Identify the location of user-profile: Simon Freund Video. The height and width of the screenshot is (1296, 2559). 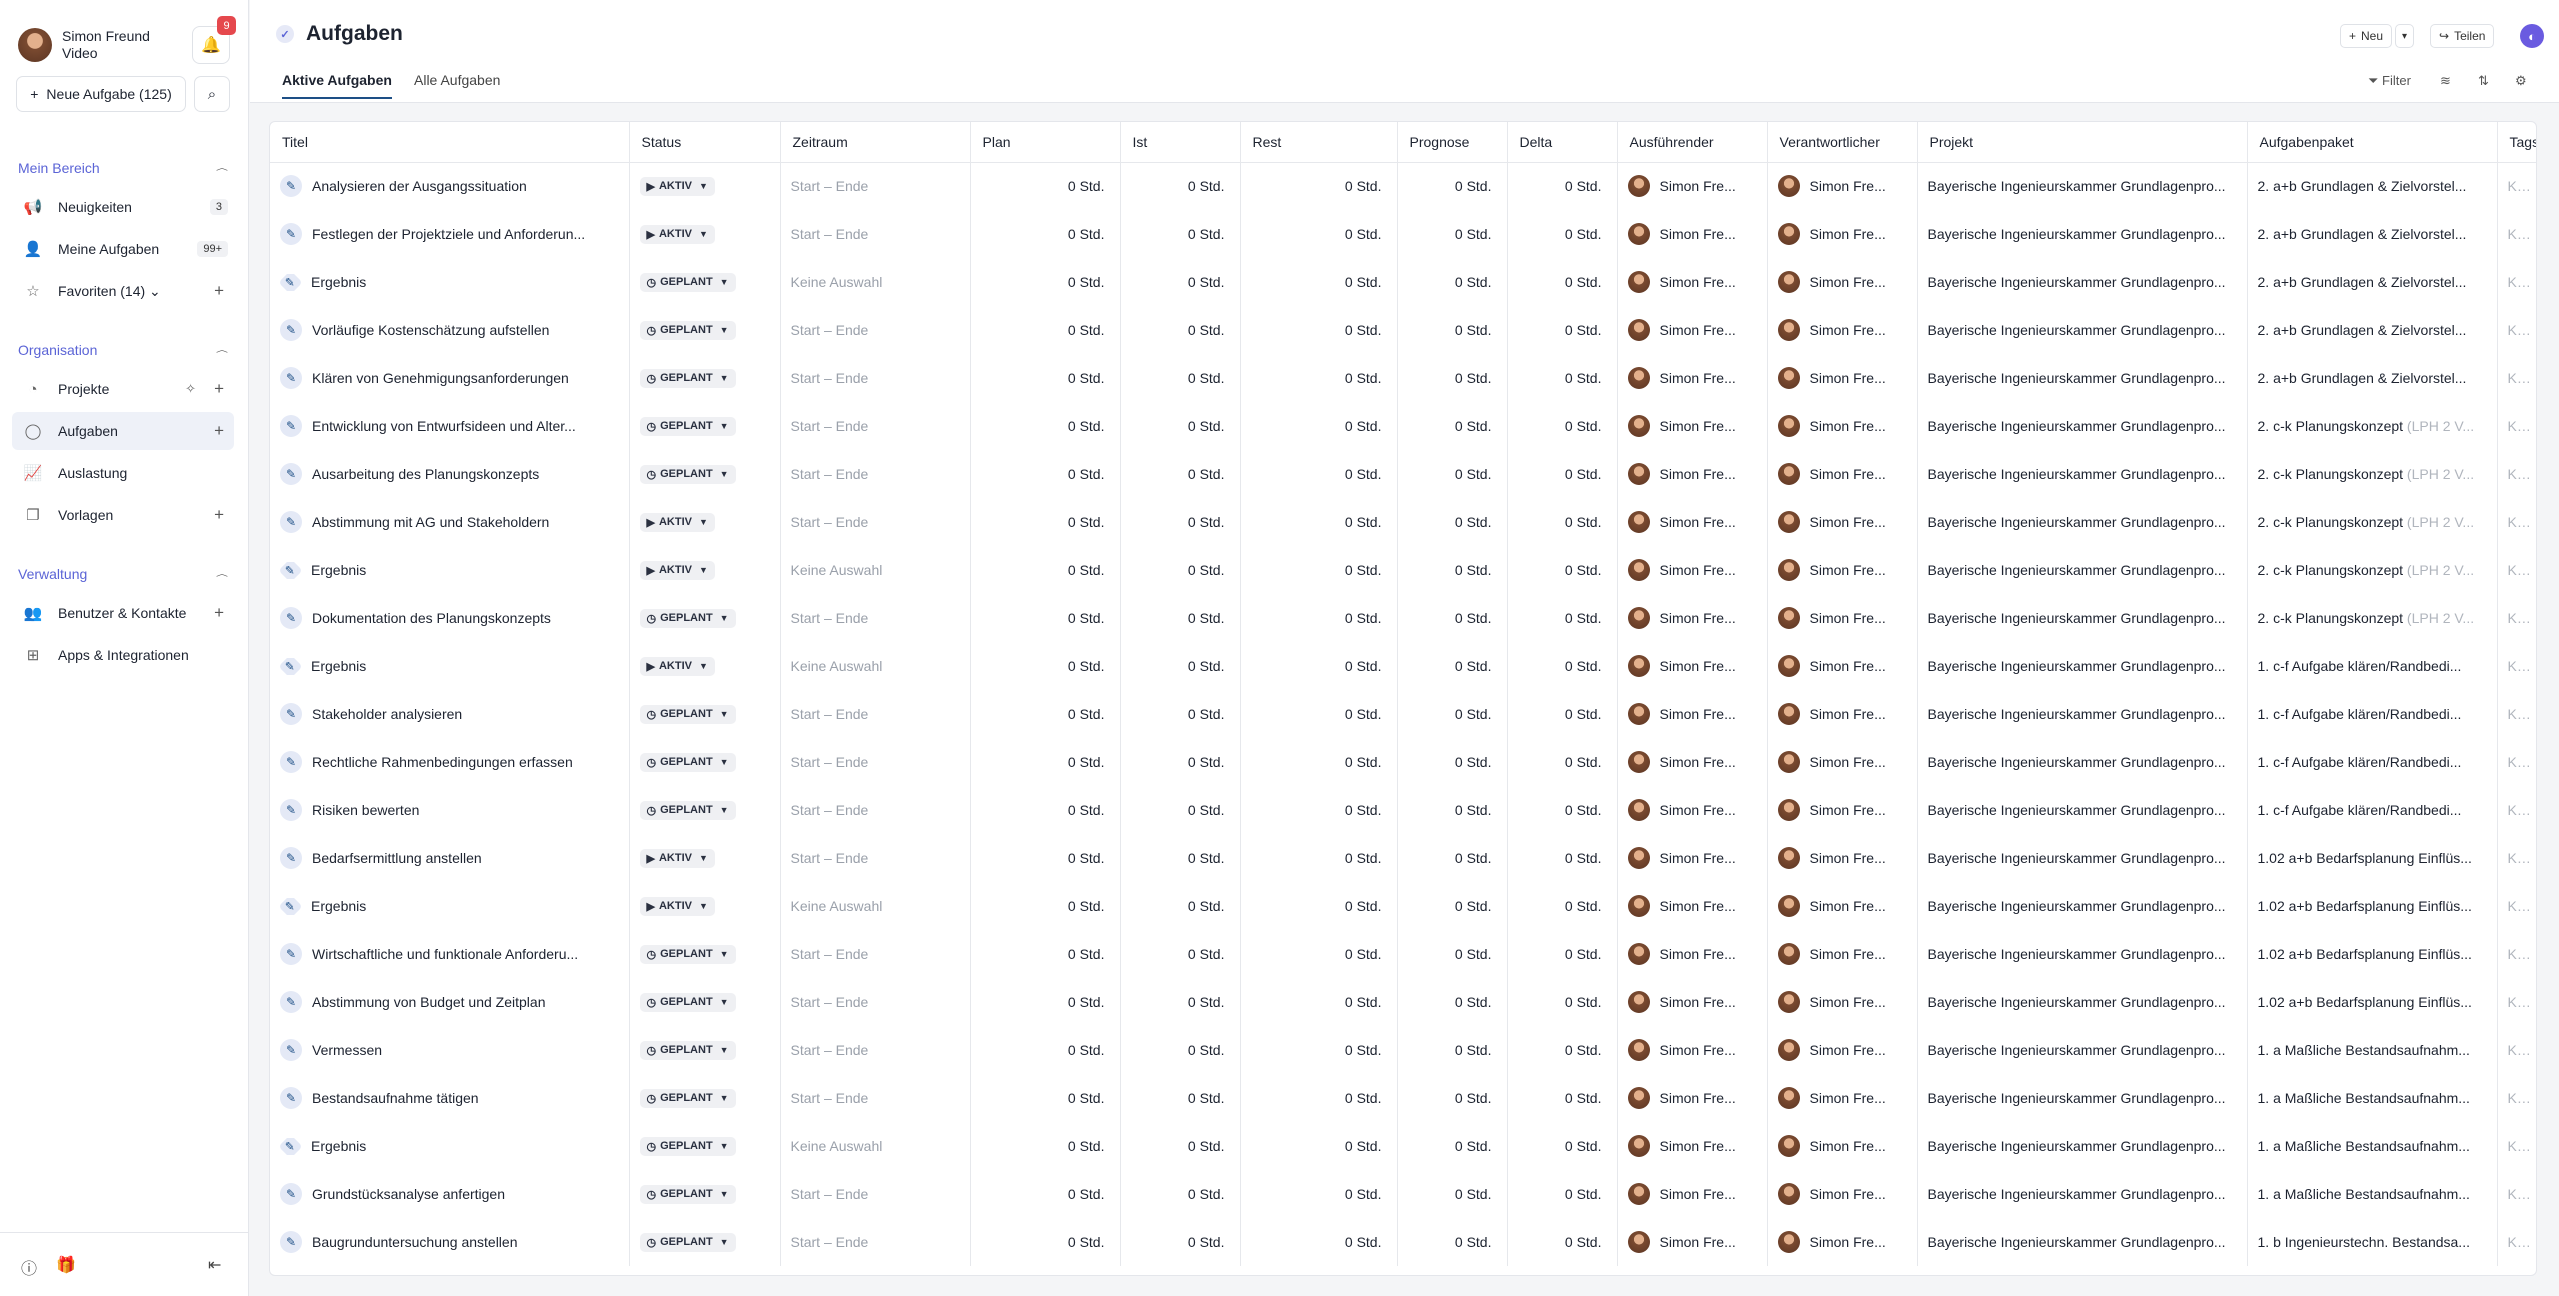
(108, 45).